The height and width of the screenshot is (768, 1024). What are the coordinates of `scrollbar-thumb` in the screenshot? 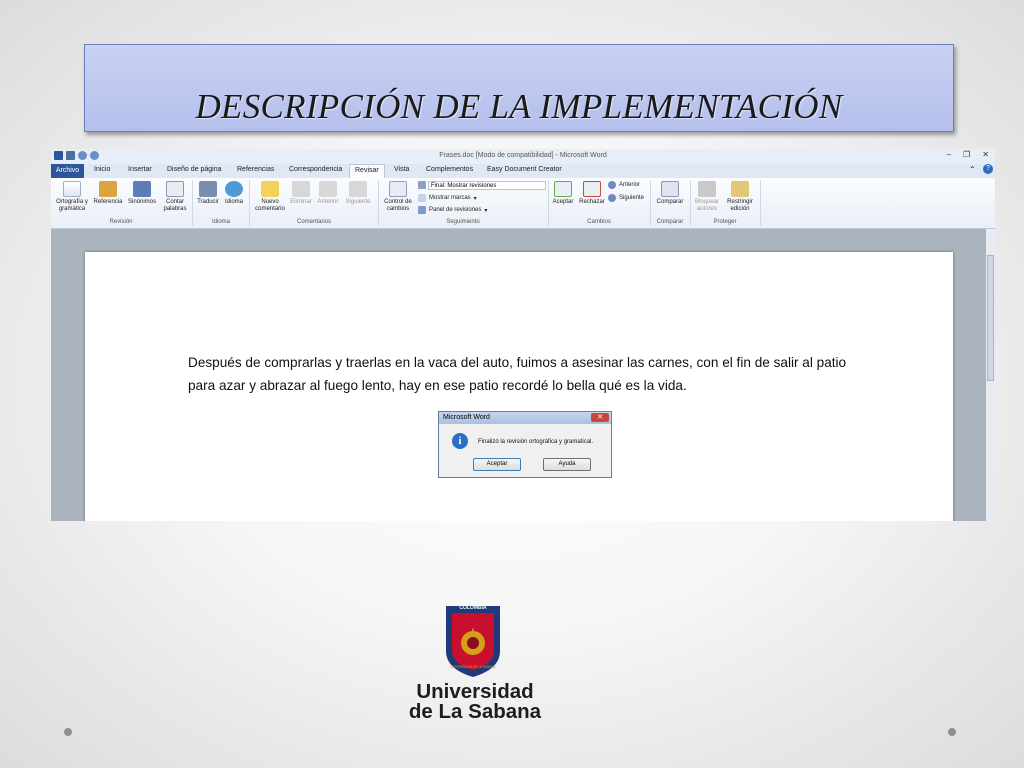 It's located at (990, 318).